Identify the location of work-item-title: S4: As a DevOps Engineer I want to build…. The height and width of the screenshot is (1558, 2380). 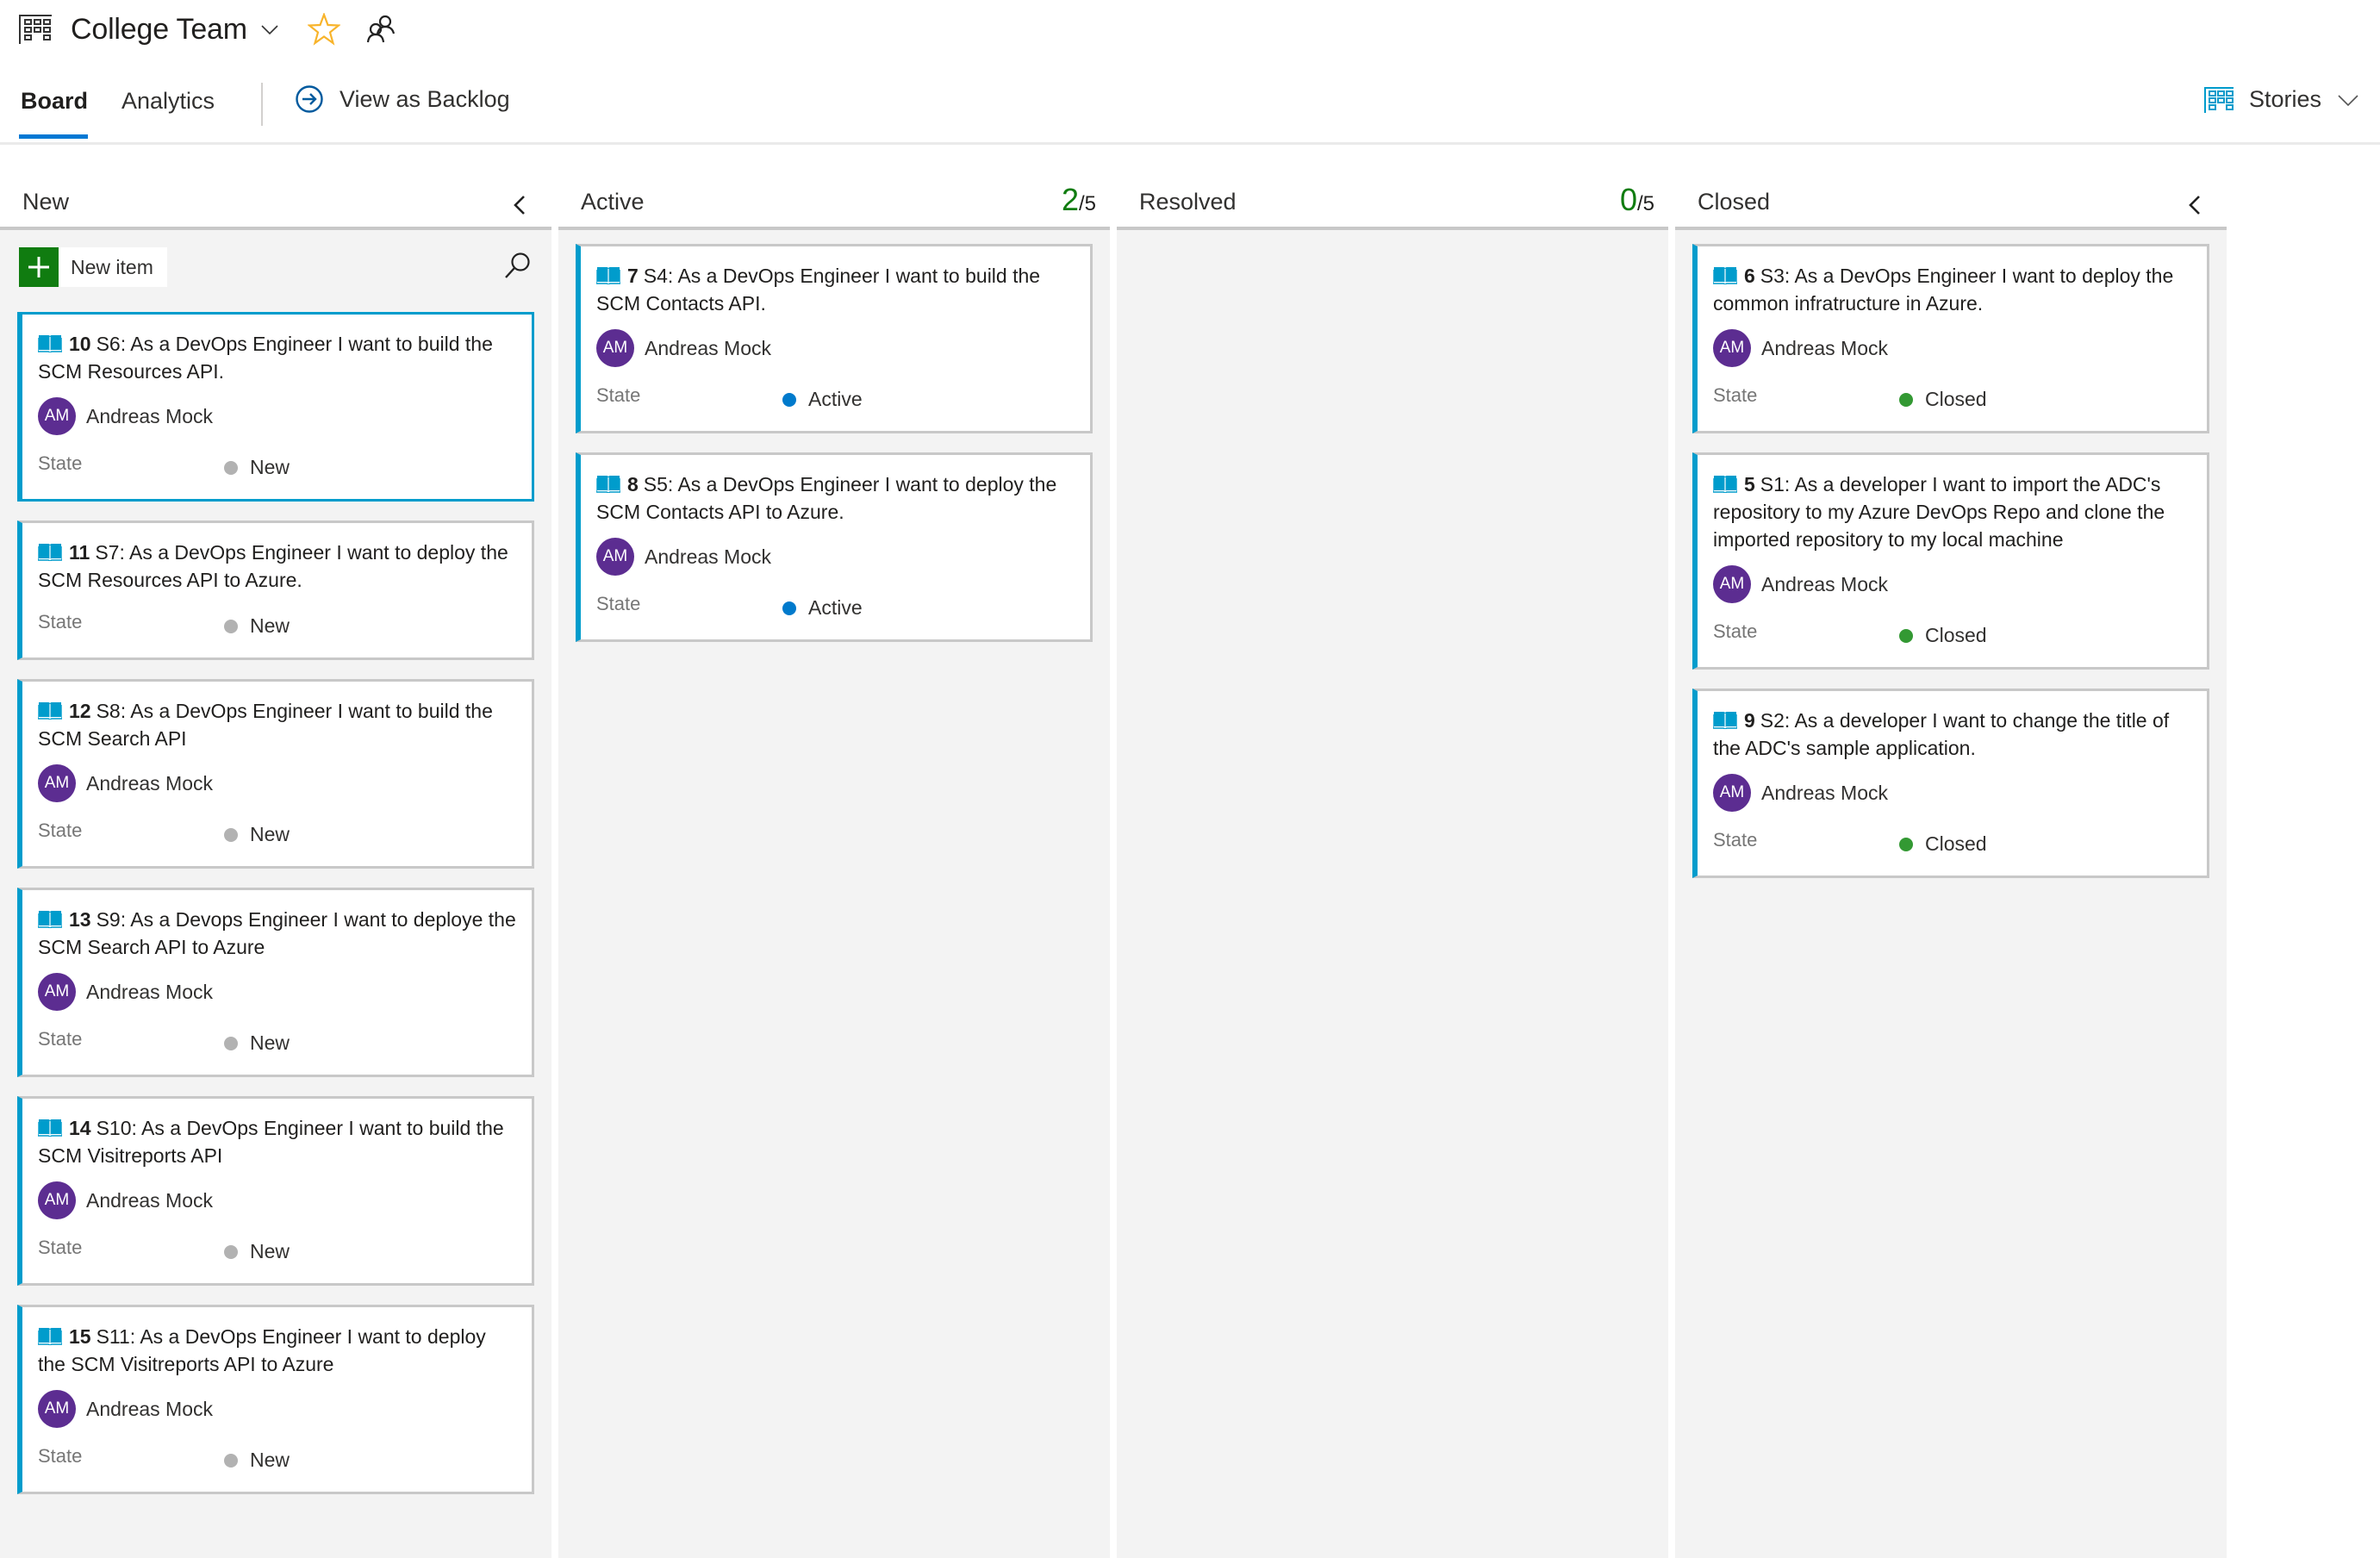
(818, 290).